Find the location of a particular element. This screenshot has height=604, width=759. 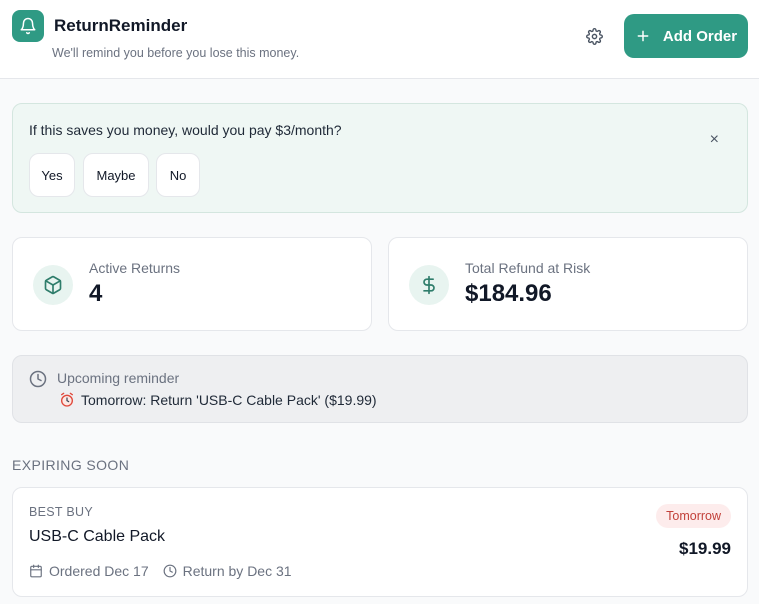

plus-icon is located at coordinates (643, 36).